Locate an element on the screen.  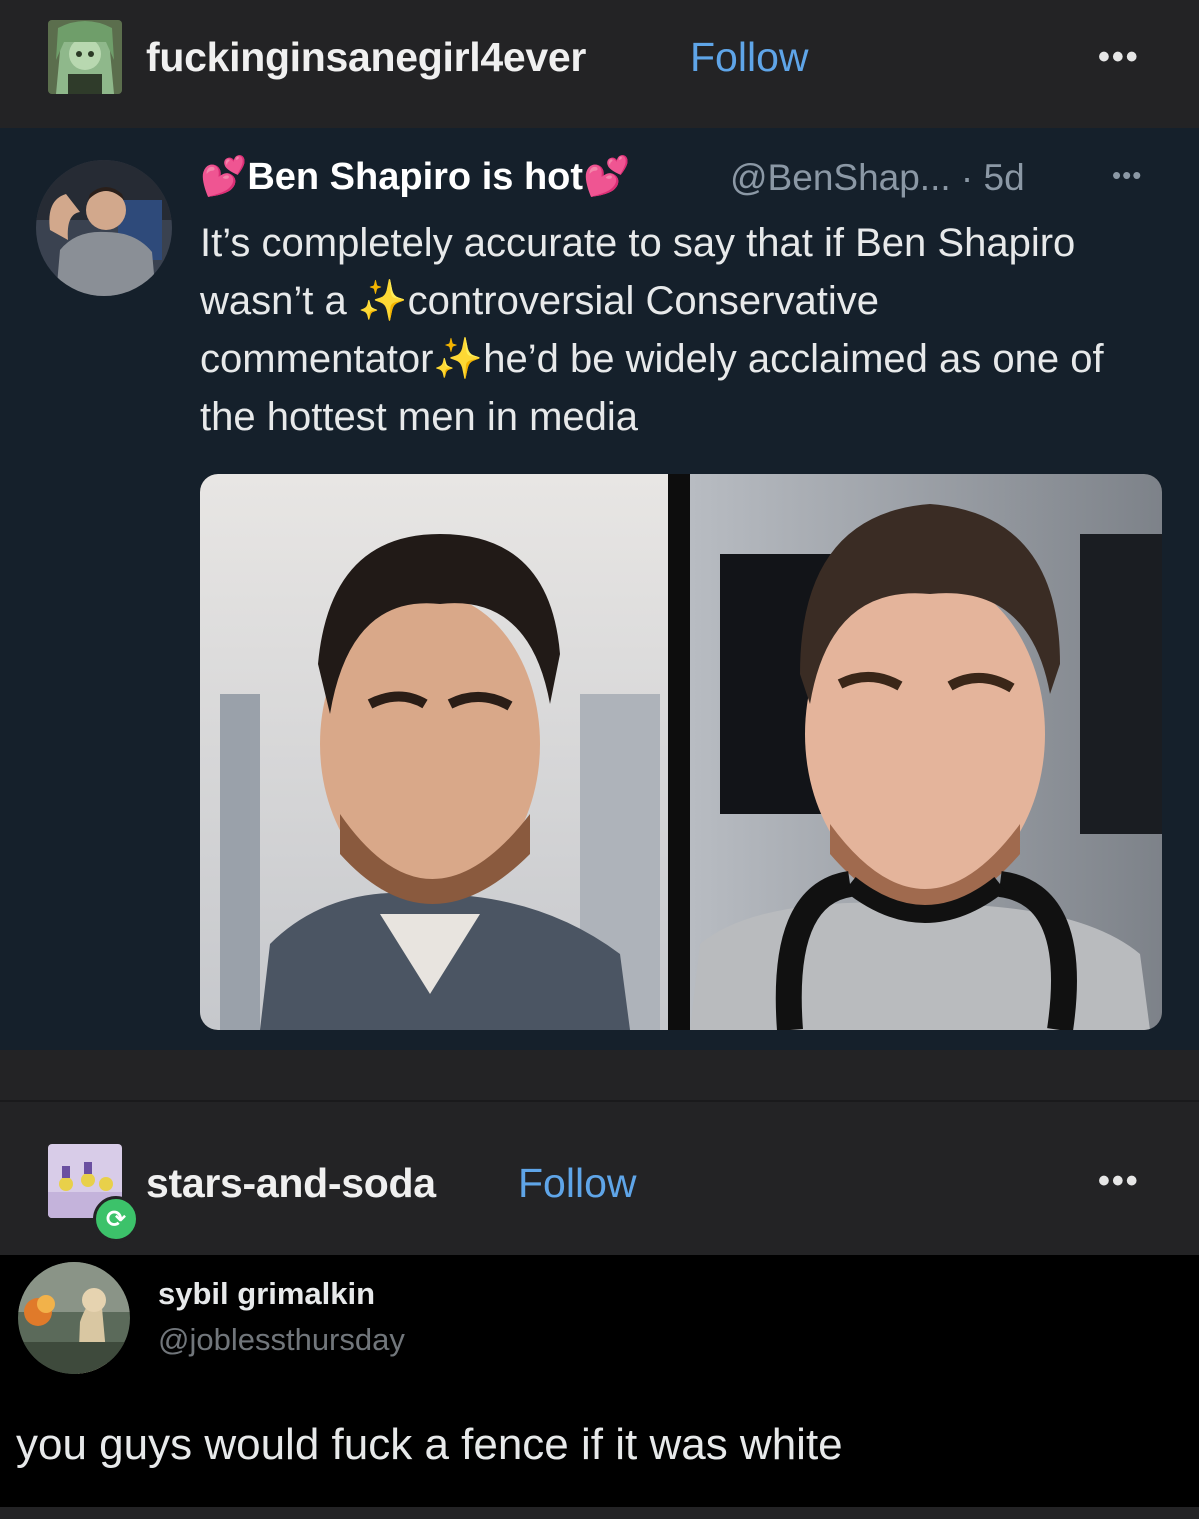
tweet-more-icon: ••• is located at coordinates (1127, 175).